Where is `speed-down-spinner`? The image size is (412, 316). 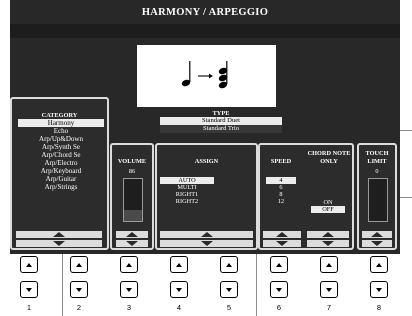
speed-down-spinner is located at coordinates (282, 243).